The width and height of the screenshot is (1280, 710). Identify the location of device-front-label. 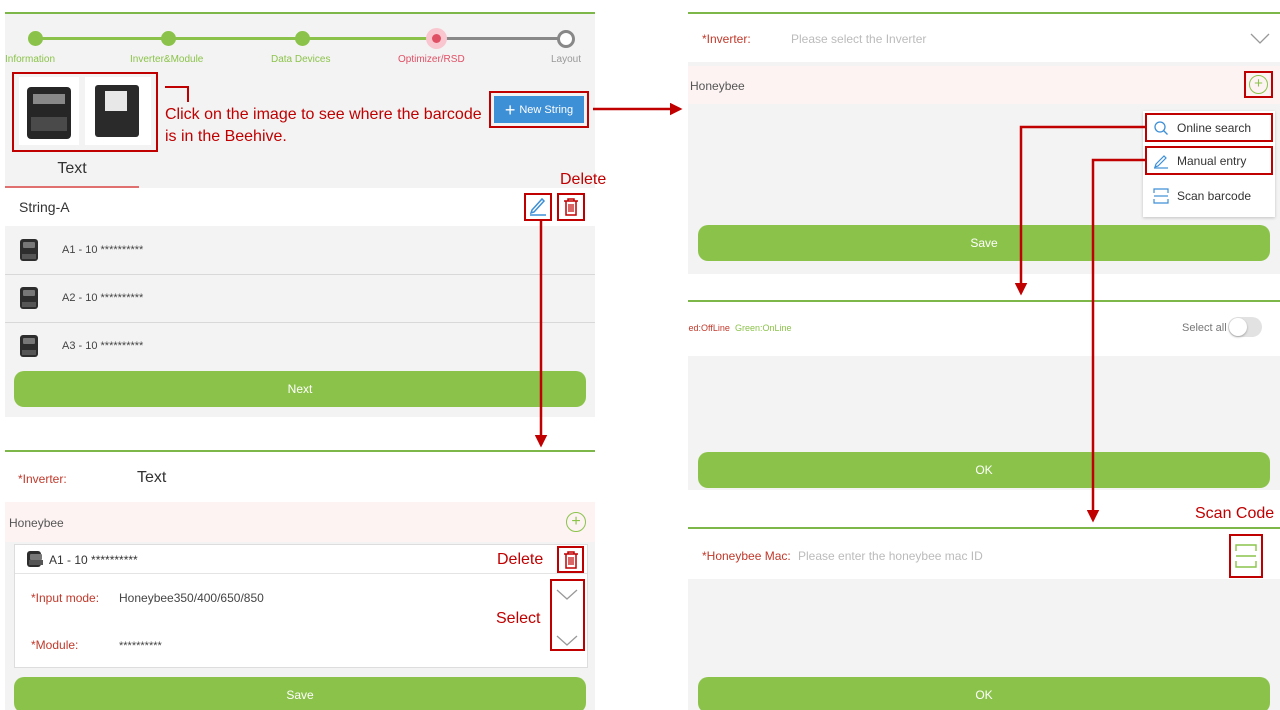
(49, 99).